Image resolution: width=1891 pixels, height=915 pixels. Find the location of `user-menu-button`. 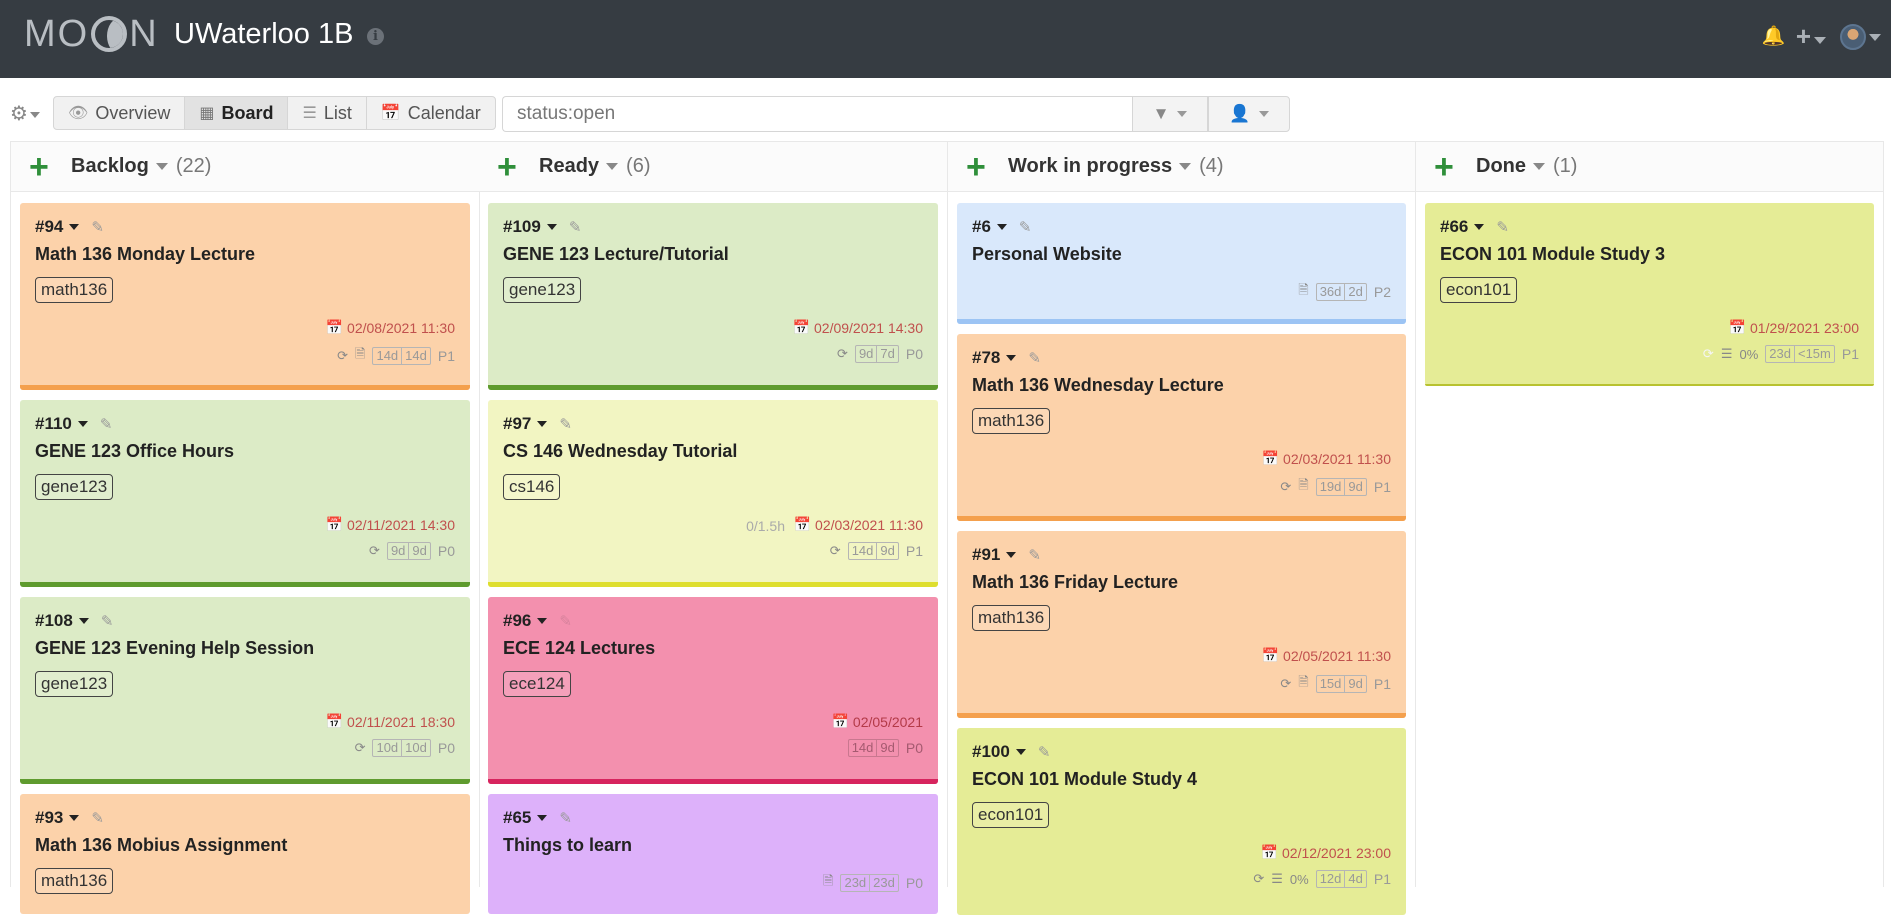

user-menu-button is located at coordinates (1860, 37).